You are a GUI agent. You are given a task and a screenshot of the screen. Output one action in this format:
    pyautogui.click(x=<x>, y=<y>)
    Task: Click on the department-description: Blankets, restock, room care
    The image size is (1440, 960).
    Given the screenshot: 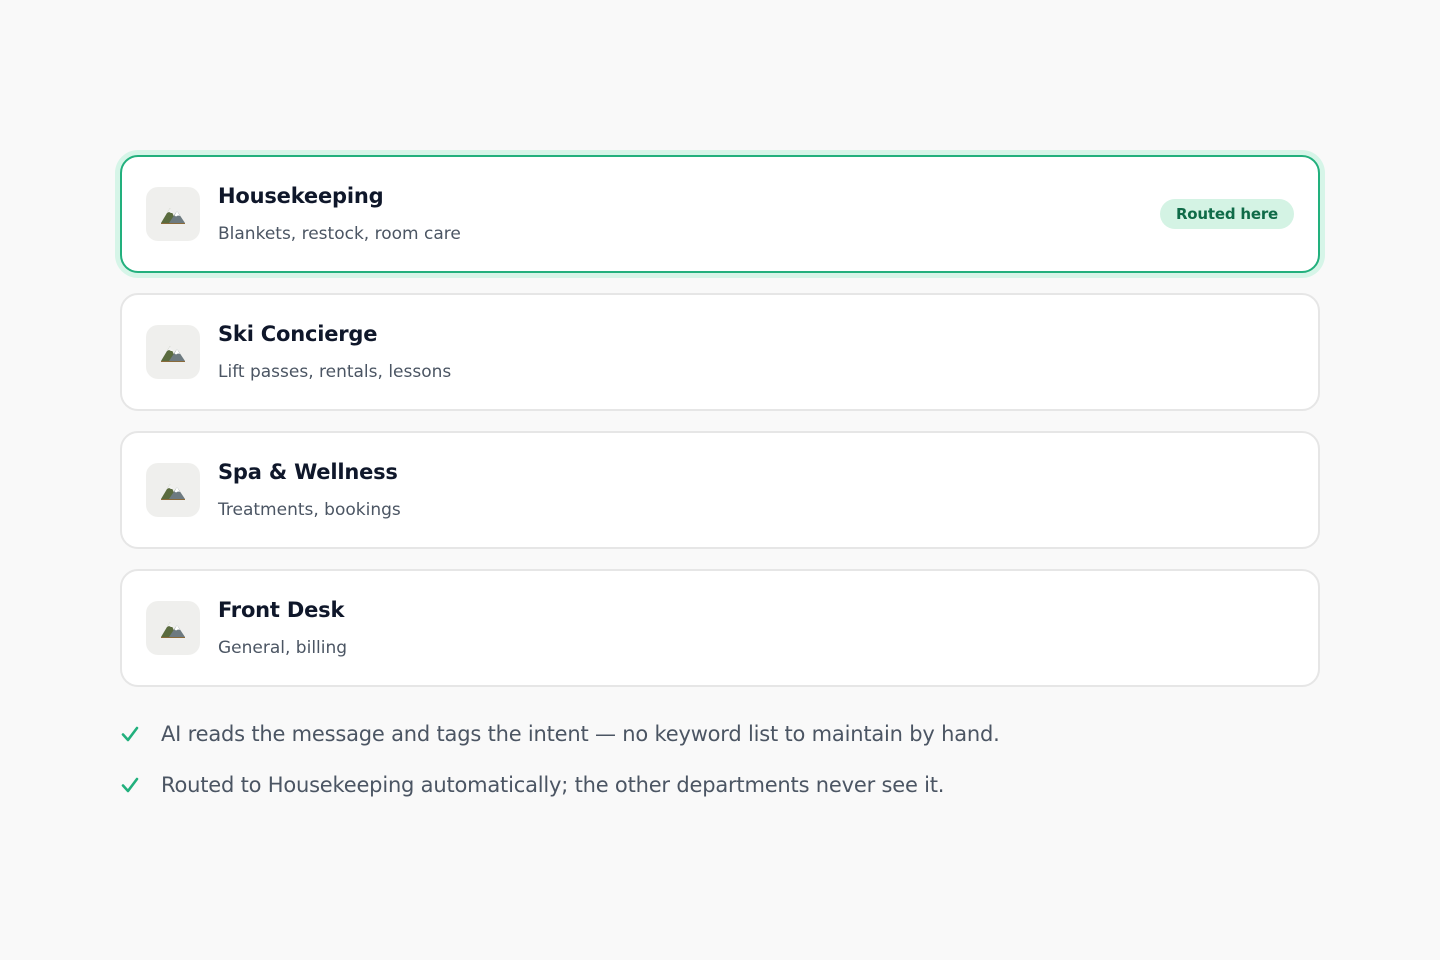 What is the action you would take?
    pyautogui.click(x=339, y=234)
    